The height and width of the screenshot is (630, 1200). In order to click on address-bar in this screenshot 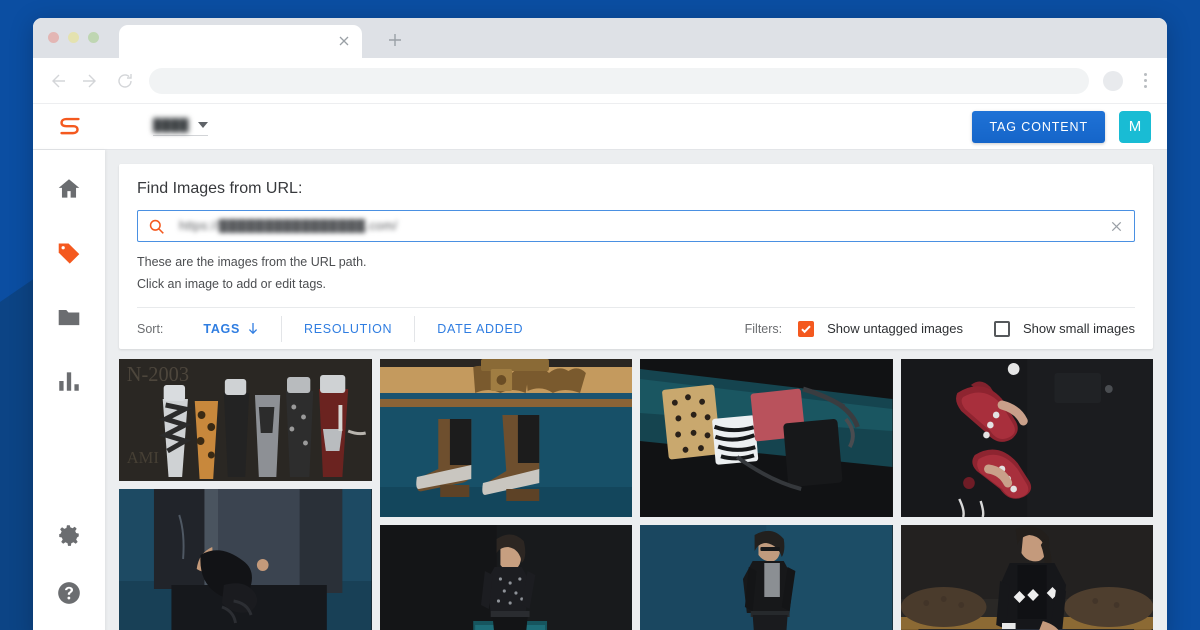, I will do `click(619, 80)`.